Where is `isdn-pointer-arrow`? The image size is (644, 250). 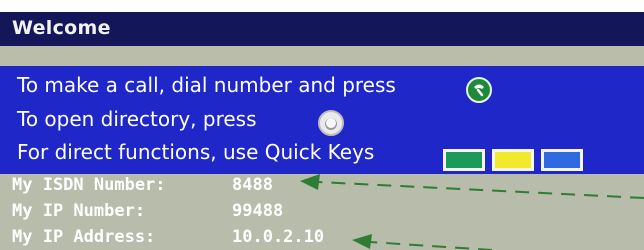 isdn-pointer-arrow is located at coordinates (480, 190).